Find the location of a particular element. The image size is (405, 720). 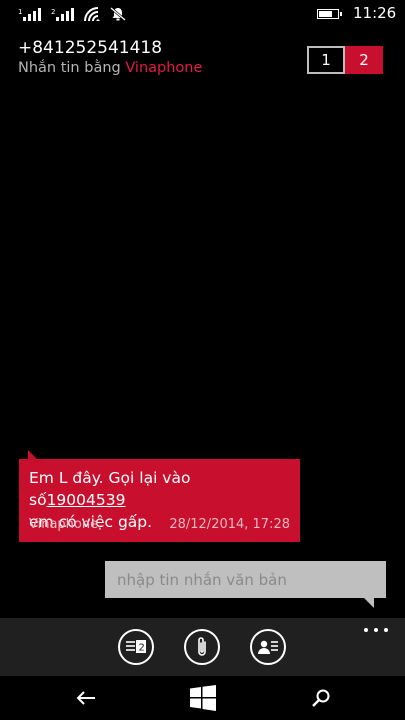

compose-box-tail is located at coordinates (369, 603).